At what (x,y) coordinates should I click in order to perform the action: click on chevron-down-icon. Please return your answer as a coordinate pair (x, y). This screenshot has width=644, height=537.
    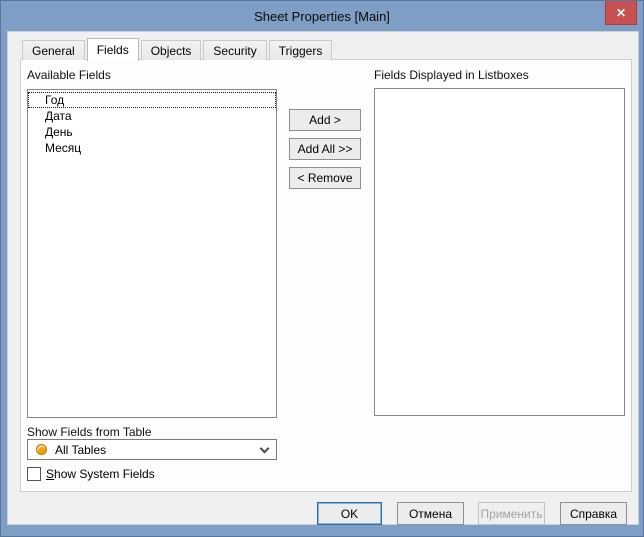
    Looking at the image, I should click on (264, 448).